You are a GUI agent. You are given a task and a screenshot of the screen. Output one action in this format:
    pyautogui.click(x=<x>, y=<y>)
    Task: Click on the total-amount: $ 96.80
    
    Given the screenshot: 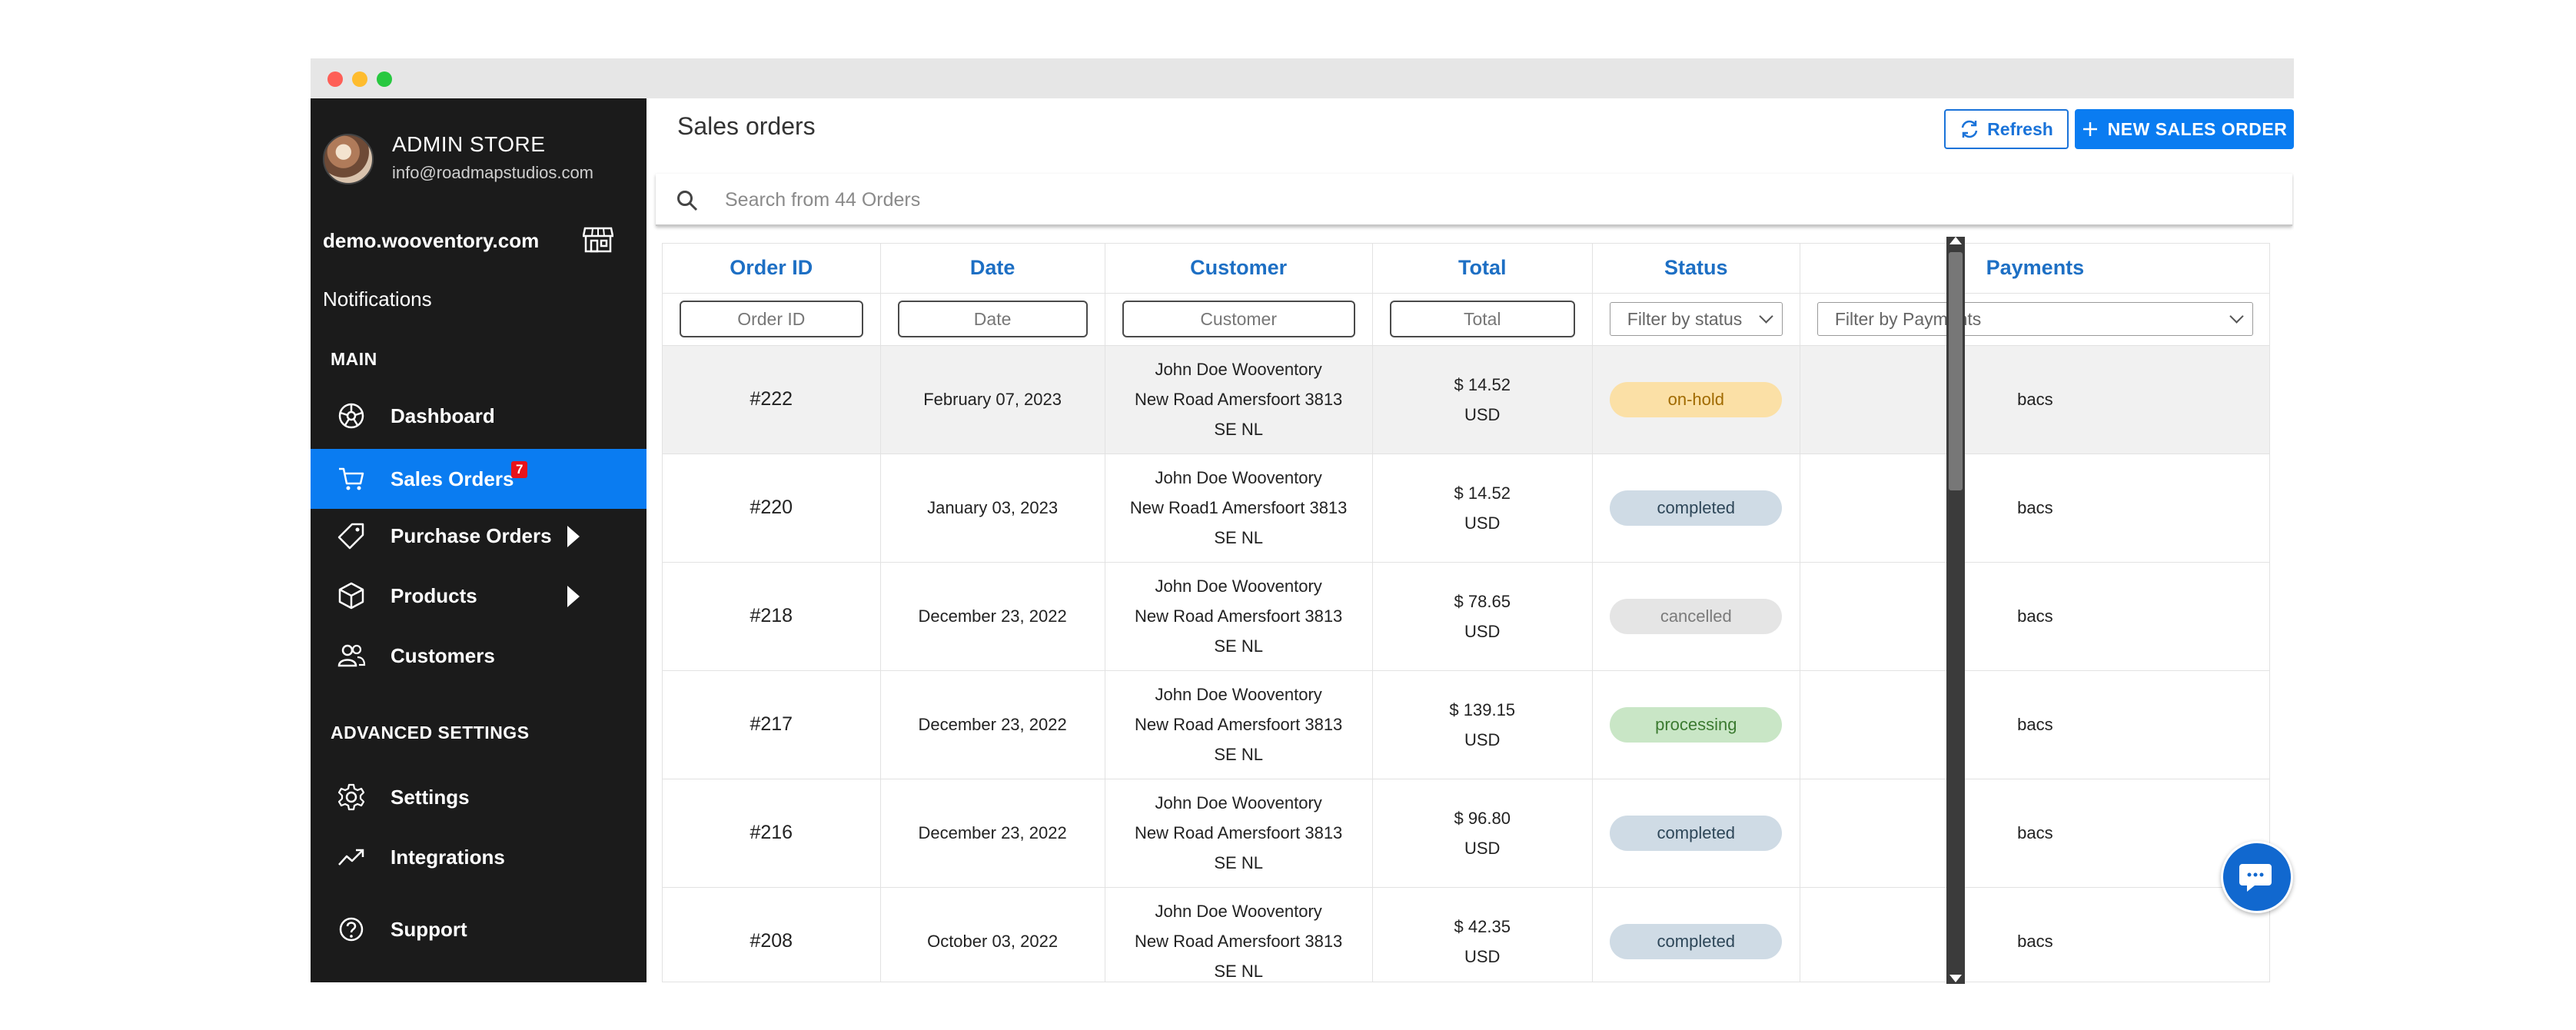 What is the action you would take?
    pyautogui.click(x=1482, y=818)
    